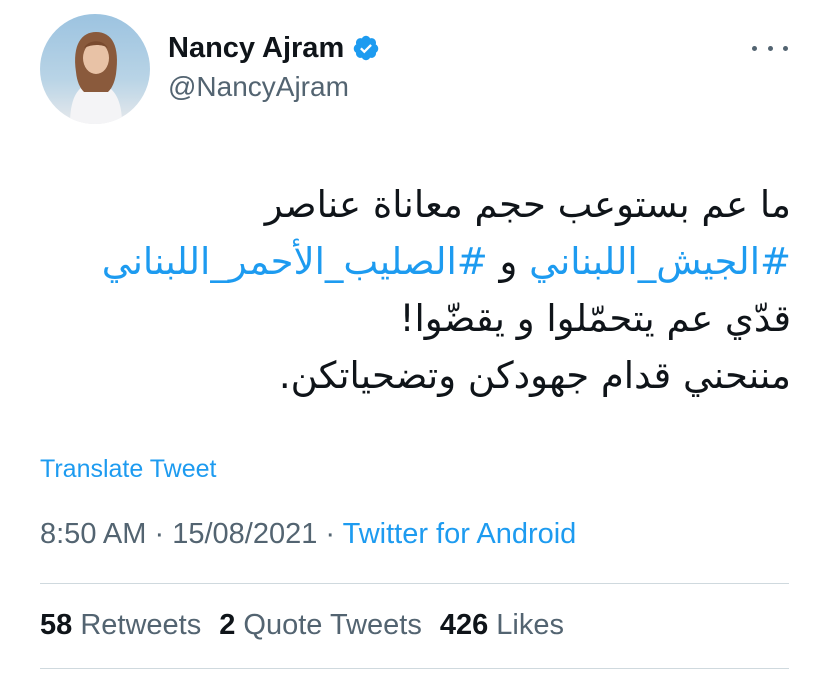  I want to click on quote-tweets-label: Quote Tweets, so click(332, 625).